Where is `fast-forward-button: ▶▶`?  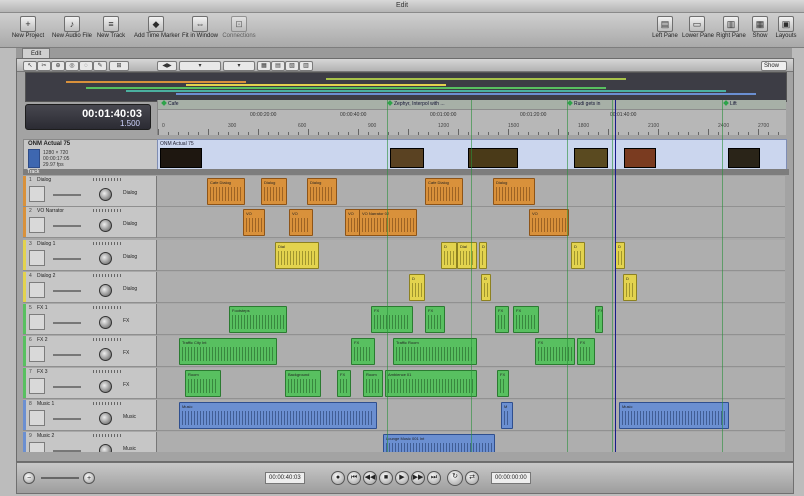
fast-forward-button: ▶▶ is located at coordinates (418, 478).